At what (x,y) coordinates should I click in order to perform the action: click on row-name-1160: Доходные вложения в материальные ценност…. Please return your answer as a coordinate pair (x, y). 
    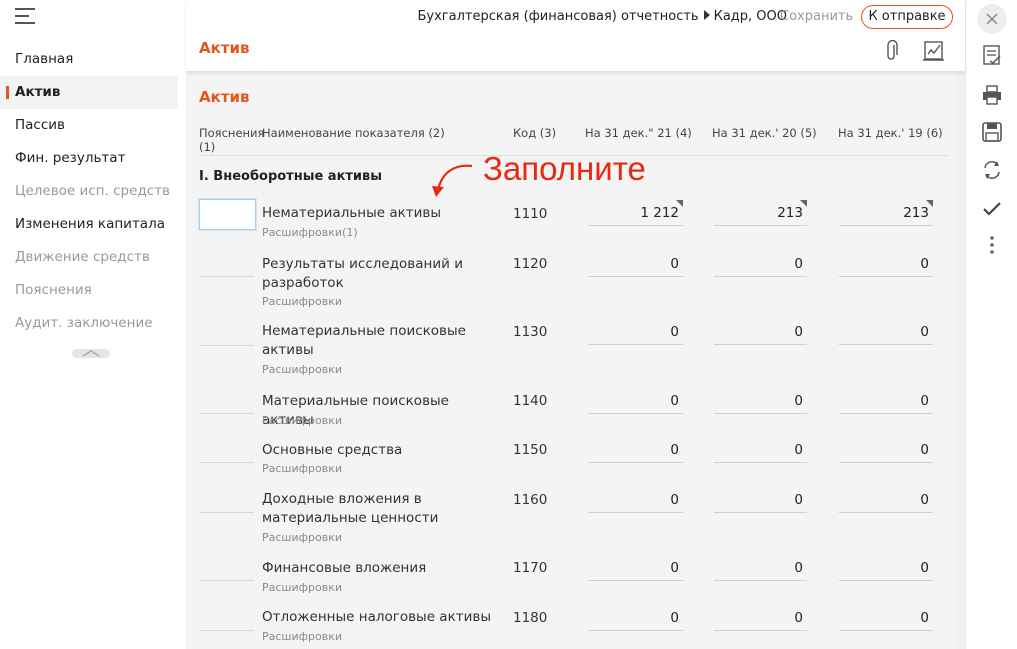
    Looking at the image, I should click on (350, 508).